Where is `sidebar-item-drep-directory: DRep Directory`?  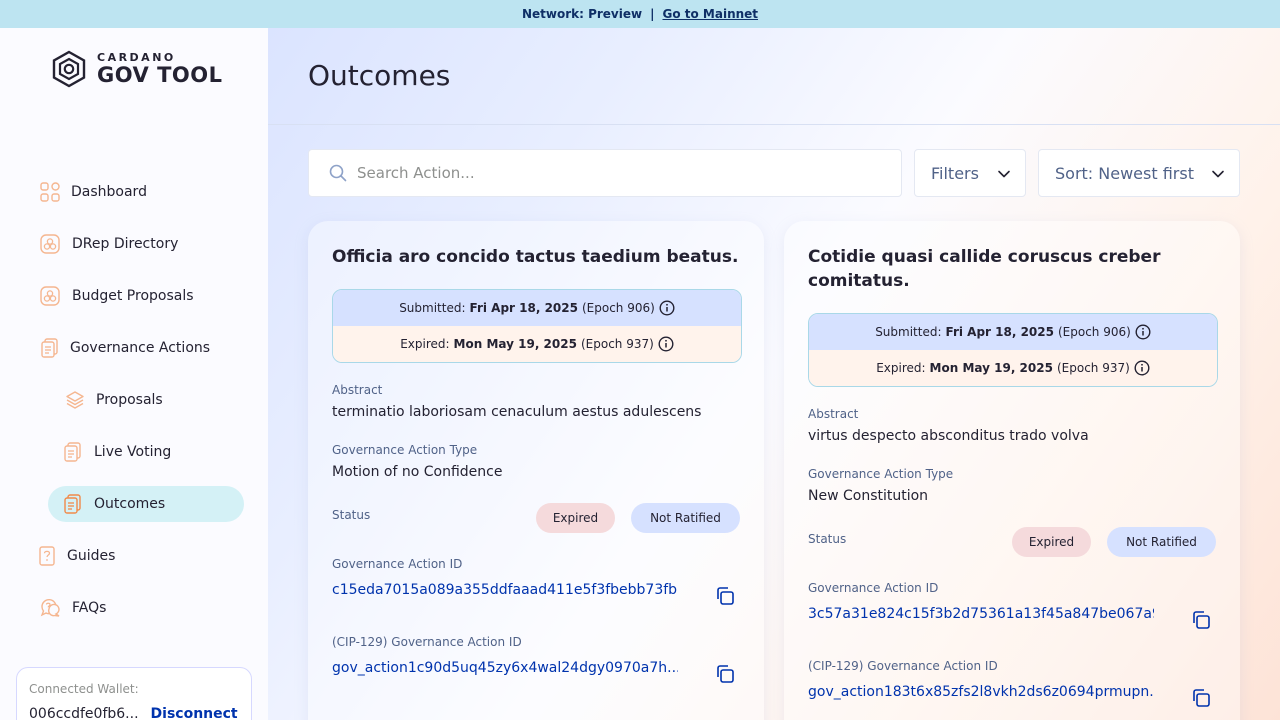 sidebar-item-drep-directory: DRep Directory is located at coordinates (134, 244).